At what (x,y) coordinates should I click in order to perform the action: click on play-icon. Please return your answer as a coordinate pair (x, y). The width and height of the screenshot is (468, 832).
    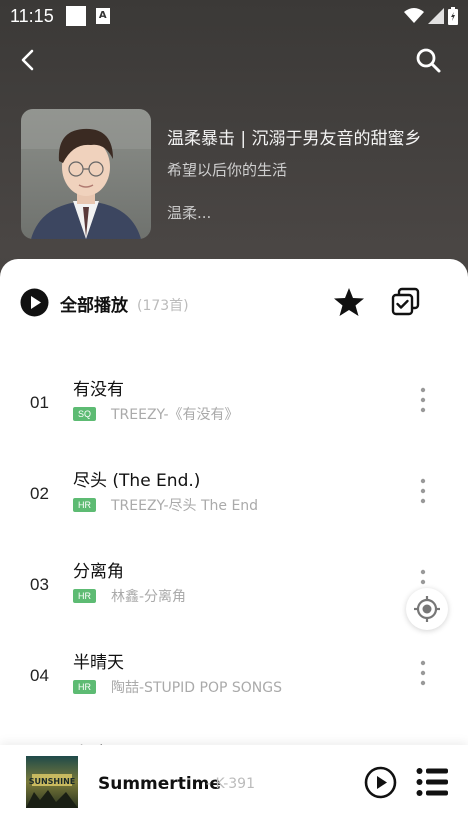
    Looking at the image, I should click on (380, 782).